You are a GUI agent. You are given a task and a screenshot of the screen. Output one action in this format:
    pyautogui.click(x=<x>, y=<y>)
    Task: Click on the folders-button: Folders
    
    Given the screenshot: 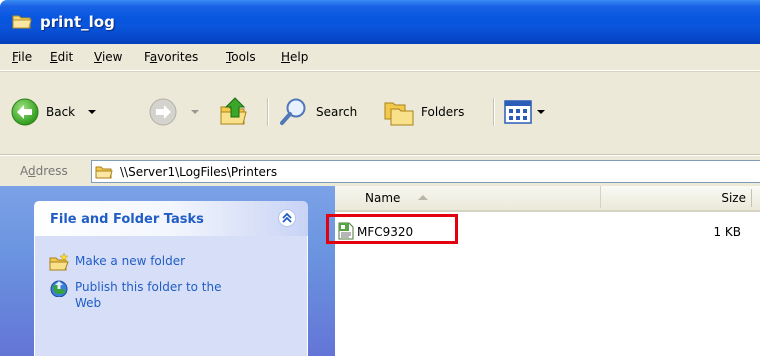 What is the action you would take?
    pyautogui.click(x=423, y=112)
    